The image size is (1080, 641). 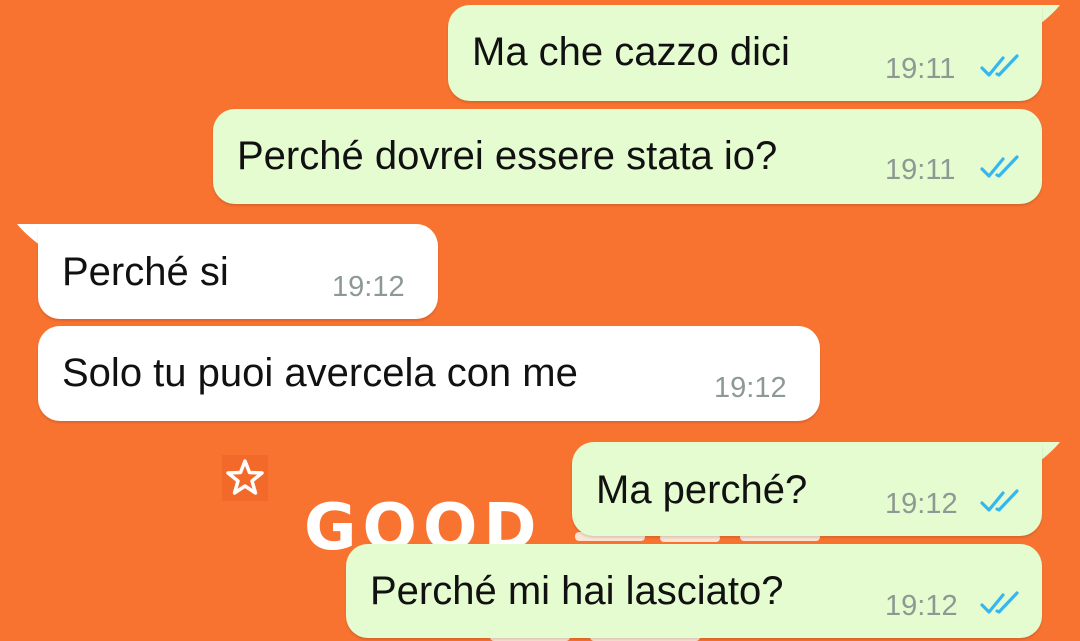 I want to click on message-bubble-outgoing: Ma perché? 19:12, so click(x=807, y=489).